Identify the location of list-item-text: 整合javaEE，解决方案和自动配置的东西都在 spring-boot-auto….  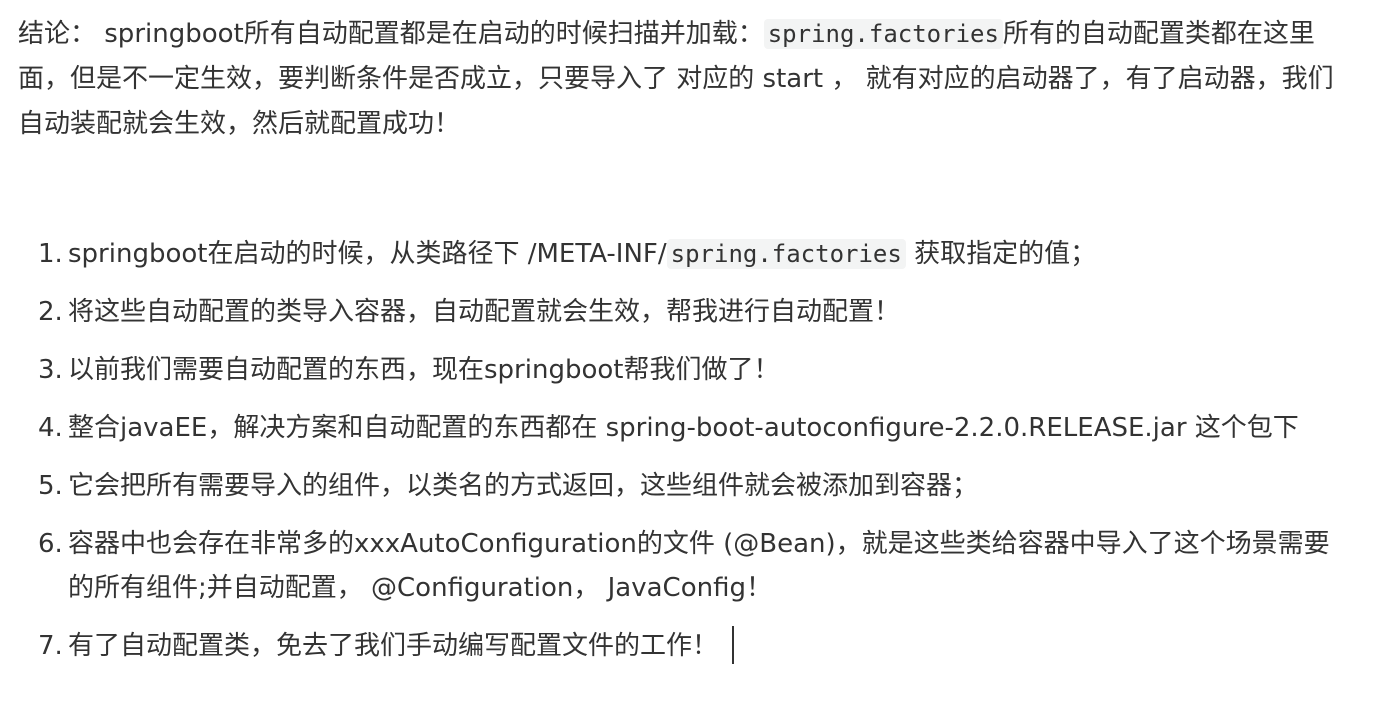
(683, 428).